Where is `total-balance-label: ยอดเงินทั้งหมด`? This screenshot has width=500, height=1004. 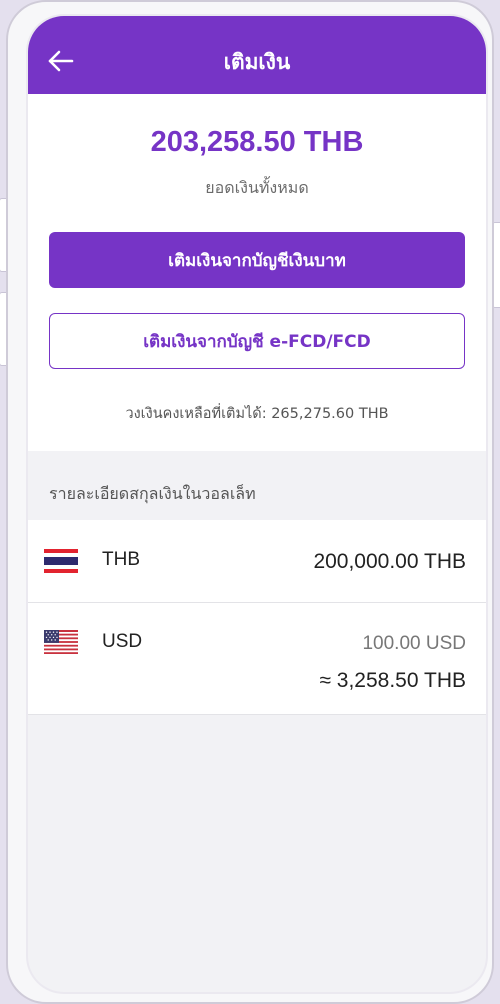
total-balance-label: ยอดเงินทั้งหมด is located at coordinates (257, 187).